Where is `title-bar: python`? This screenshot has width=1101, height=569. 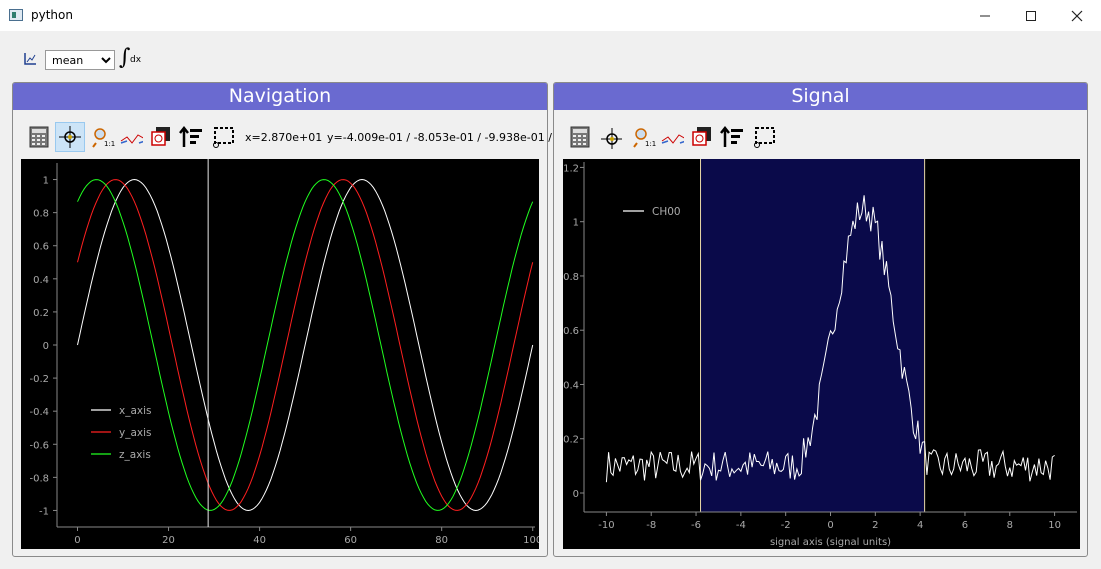 title-bar: python is located at coordinates (550, 15).